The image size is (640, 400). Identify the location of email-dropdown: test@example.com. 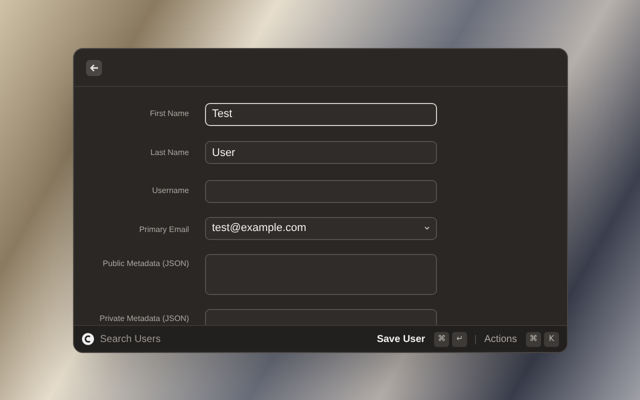
(321, 228).